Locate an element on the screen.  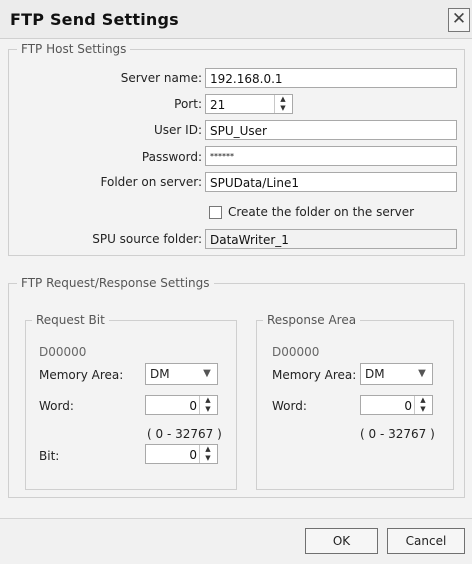
folder-on-server-label: Folder on server: is located at coordinates (151, 182).